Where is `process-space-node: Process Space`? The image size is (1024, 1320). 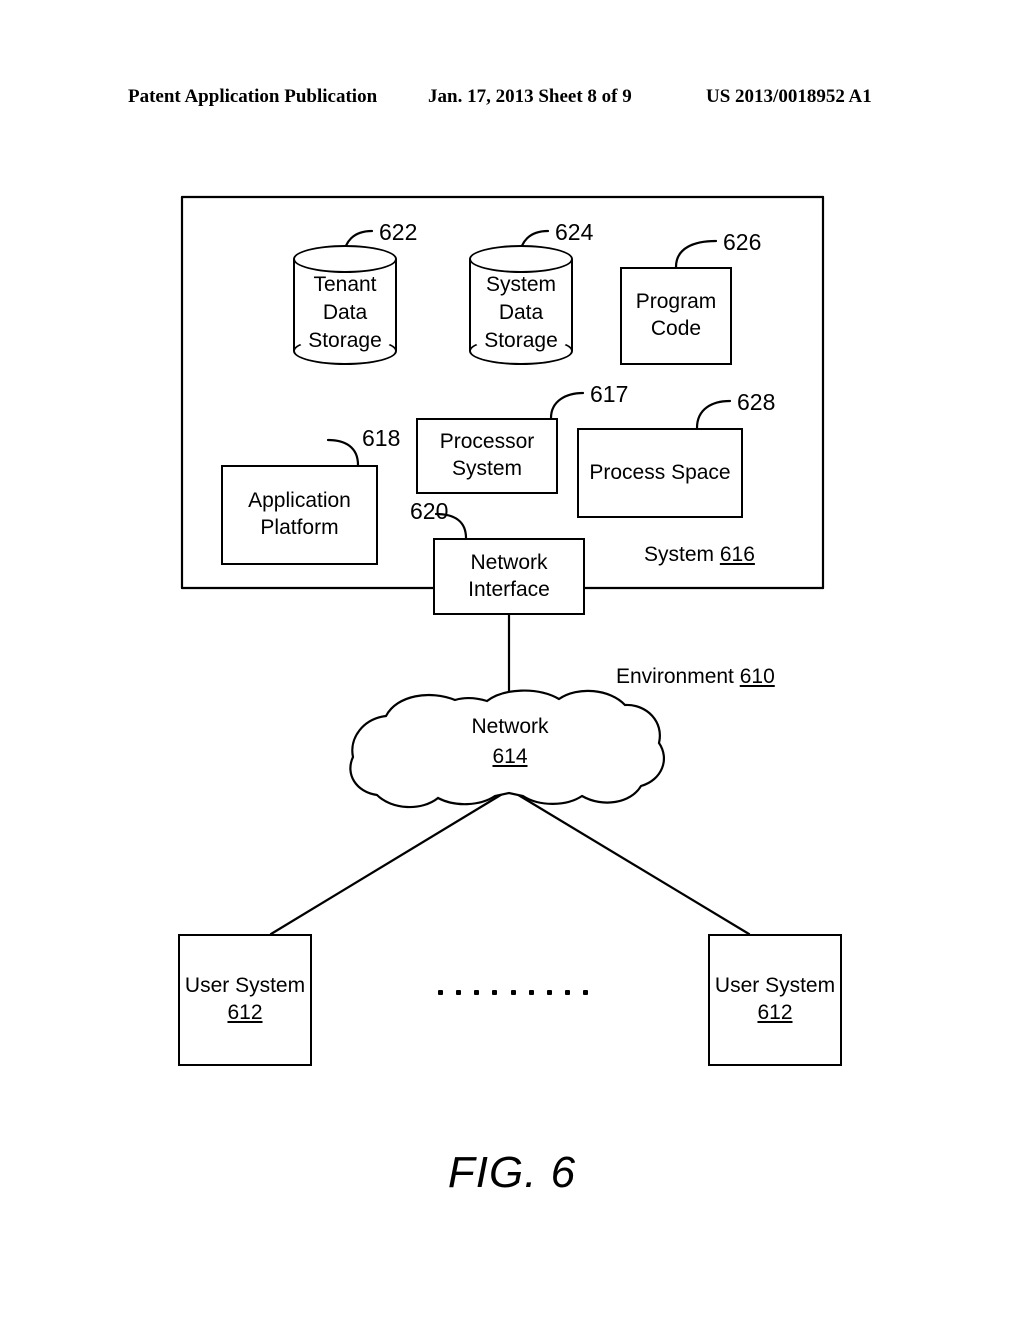 process-space-node: Process Space is located at coordinates (660, 473).